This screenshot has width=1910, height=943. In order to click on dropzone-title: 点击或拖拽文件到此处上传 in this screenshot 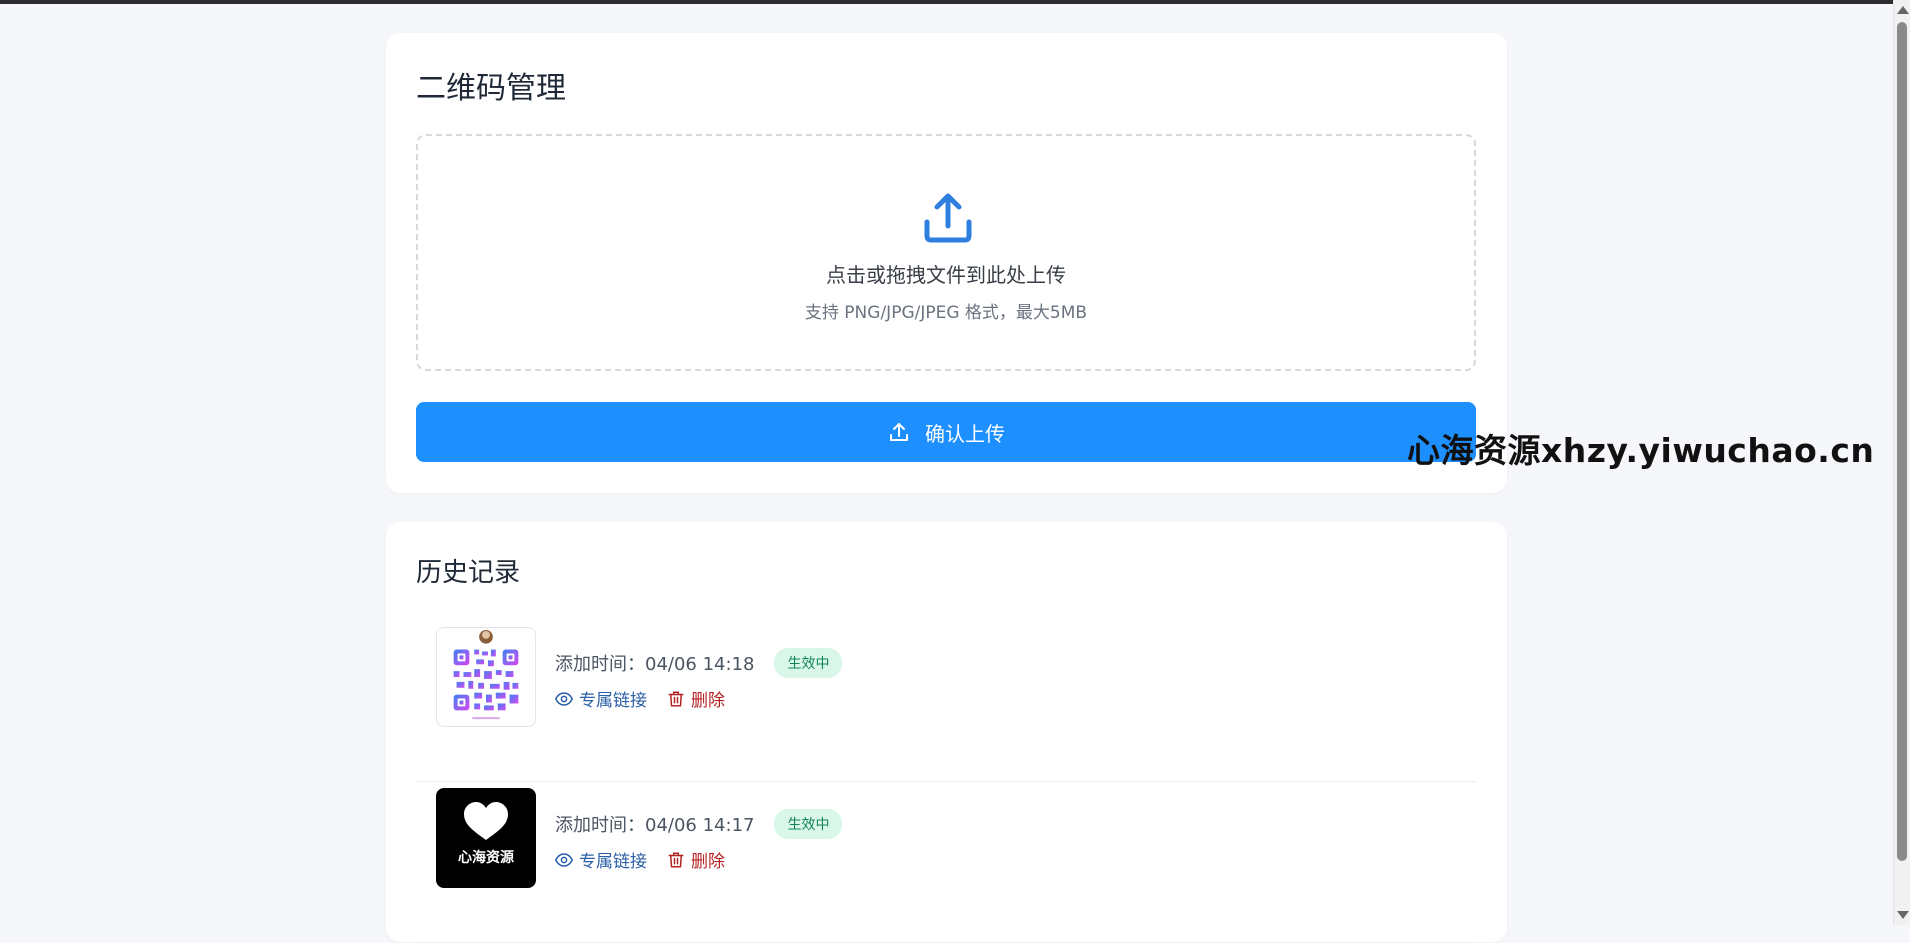, I will do `click(946, 275)`.